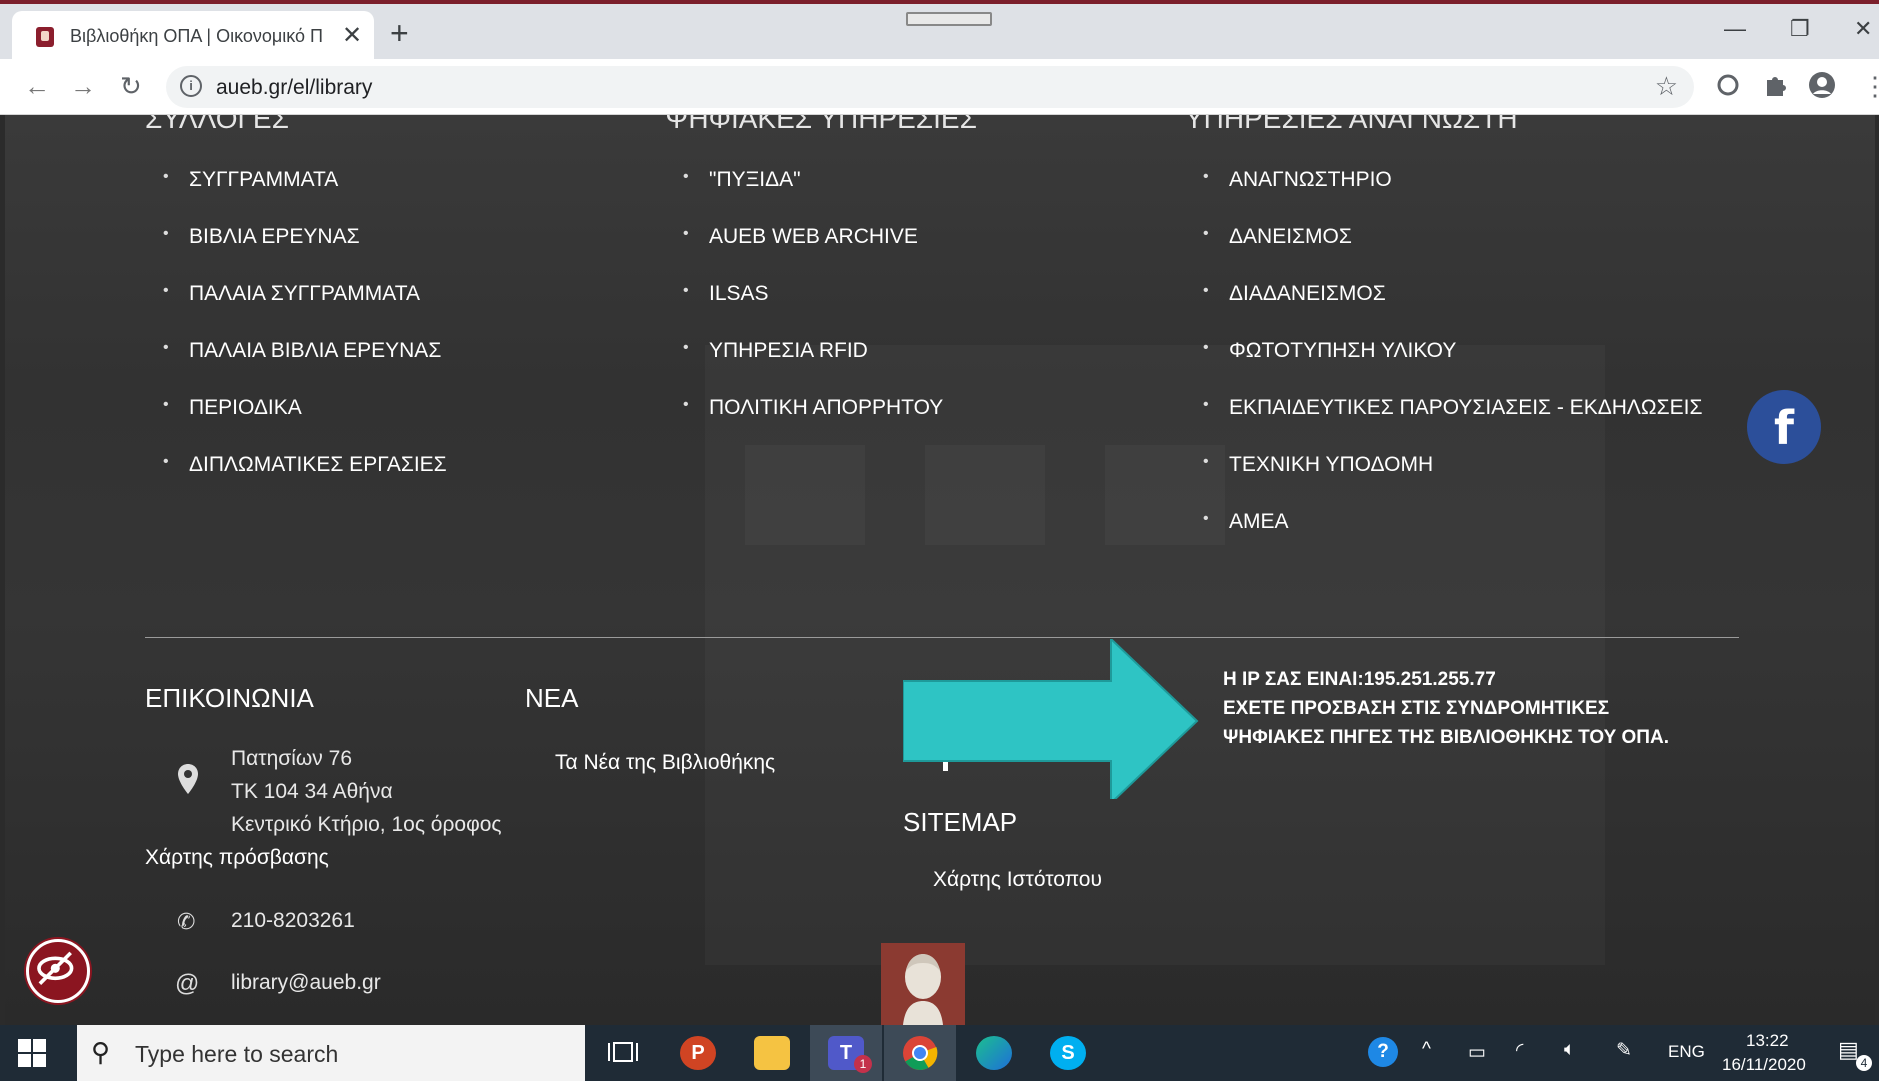  I want to click on collections-item: ΠΑΛΑΙΑ ΒΙΒΛΙΑ ΕΡΕΥΝΑΣ, so click(305, 367).